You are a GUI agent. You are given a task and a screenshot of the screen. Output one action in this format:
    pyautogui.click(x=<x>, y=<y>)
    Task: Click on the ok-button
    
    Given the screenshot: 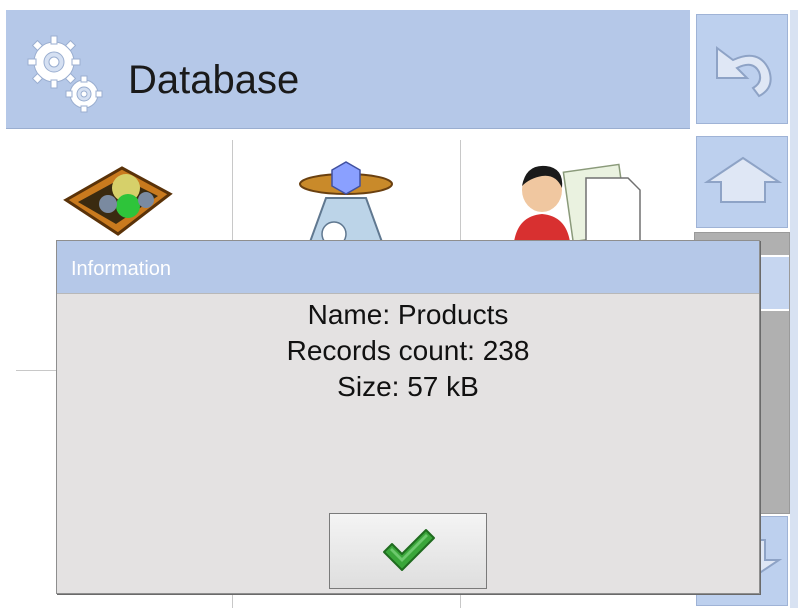 What is the action you would take?
    pyautogui.click(x=408, y=551)
    